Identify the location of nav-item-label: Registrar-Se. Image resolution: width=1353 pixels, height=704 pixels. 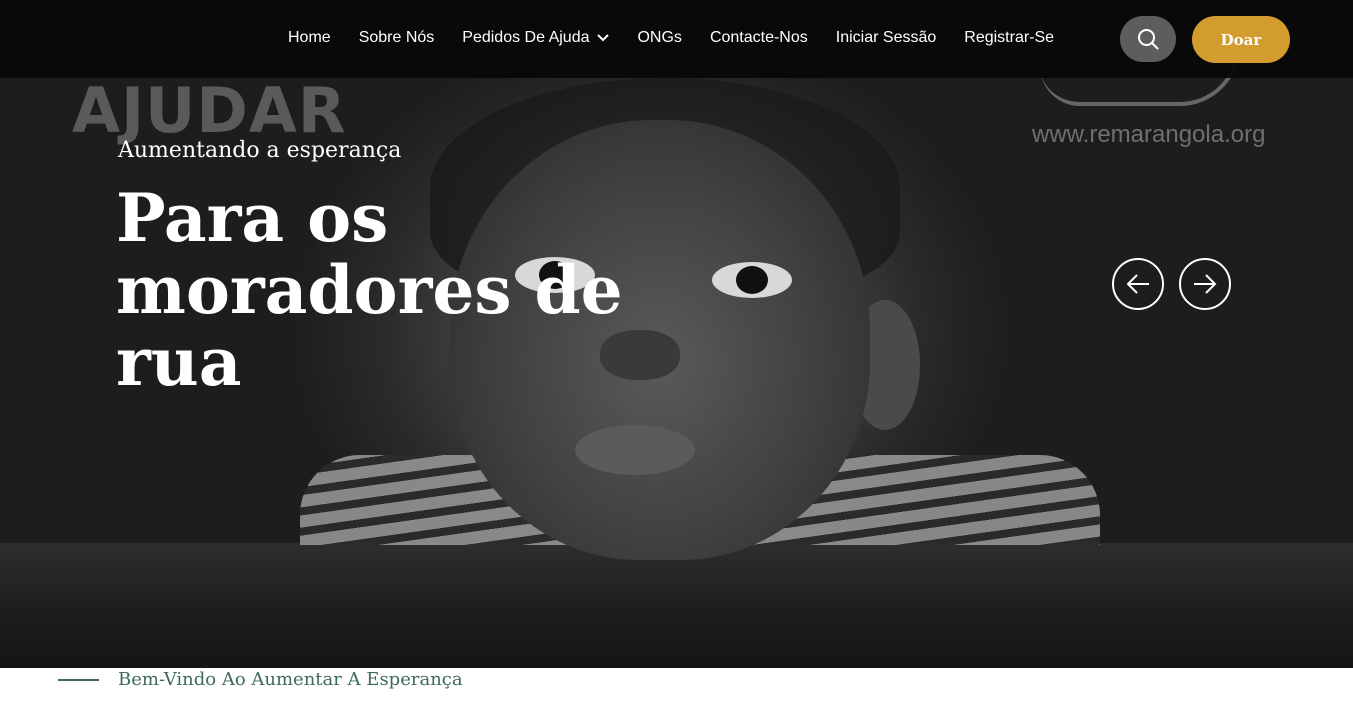
(1009, 37).